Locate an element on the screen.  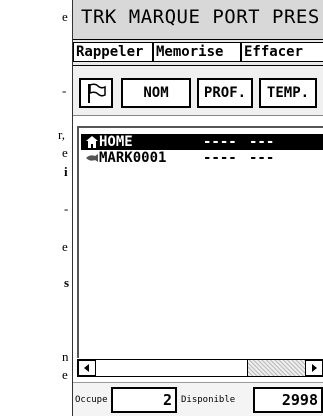
used-label: Occupe is located at coordinates (91, 400).